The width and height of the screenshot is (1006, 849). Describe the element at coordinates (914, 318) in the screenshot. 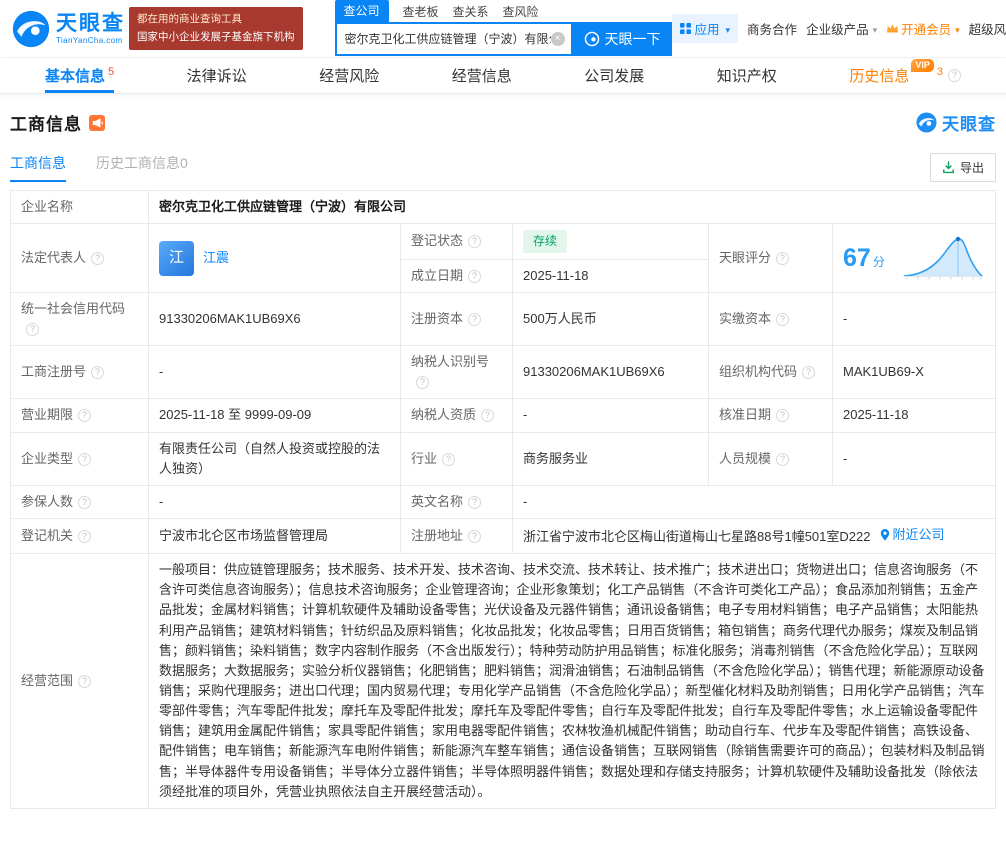

I see `paid-capital-value: -` at that location.